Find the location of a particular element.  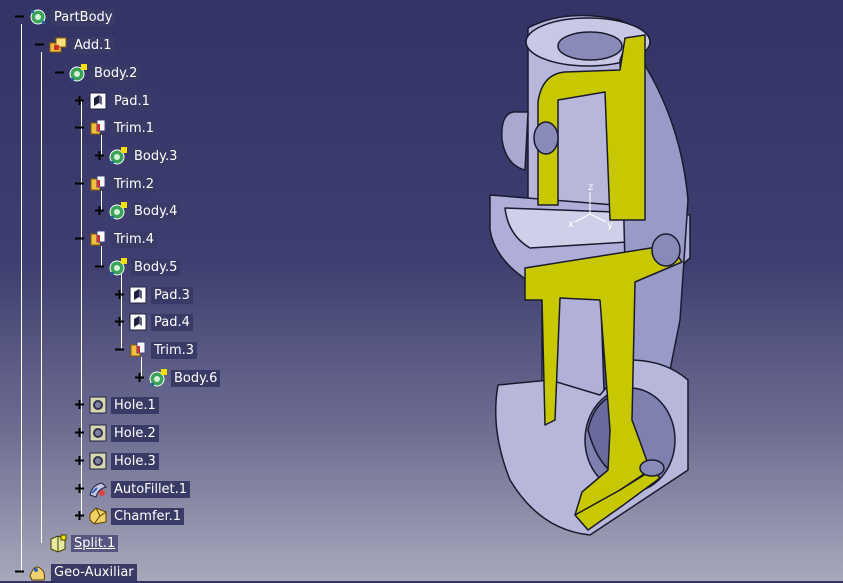

tree-node-pad-1: Pad.1 is located at coordinates (114, 101).